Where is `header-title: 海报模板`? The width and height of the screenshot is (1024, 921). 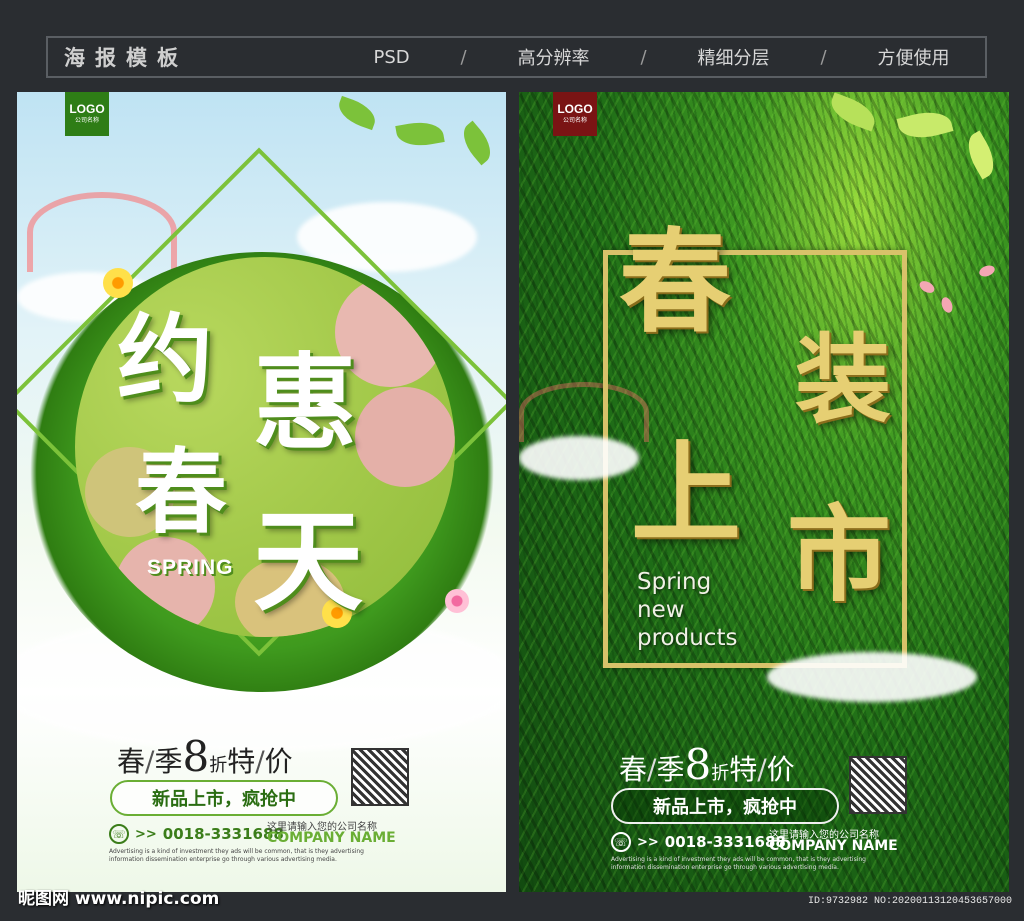
header-title: 海报模板 is located at coordinates (126, 58).